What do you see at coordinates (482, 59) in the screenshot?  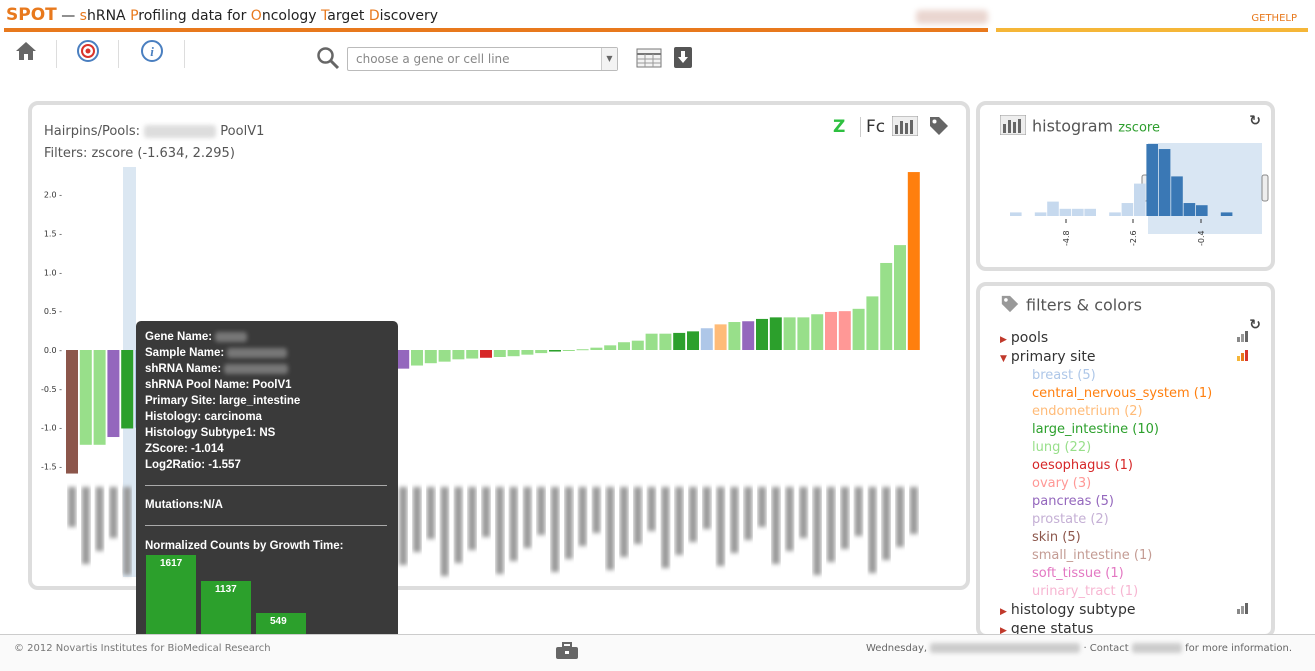 I see `gene-search-select: choose a gene or cell line ▼` at bounding box center [482, 59].